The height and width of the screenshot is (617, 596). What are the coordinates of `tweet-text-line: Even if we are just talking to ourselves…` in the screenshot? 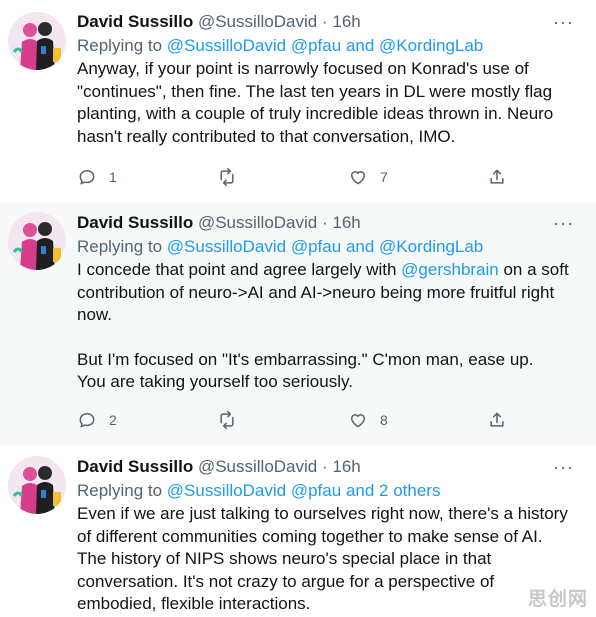 It's located at (322, 513).